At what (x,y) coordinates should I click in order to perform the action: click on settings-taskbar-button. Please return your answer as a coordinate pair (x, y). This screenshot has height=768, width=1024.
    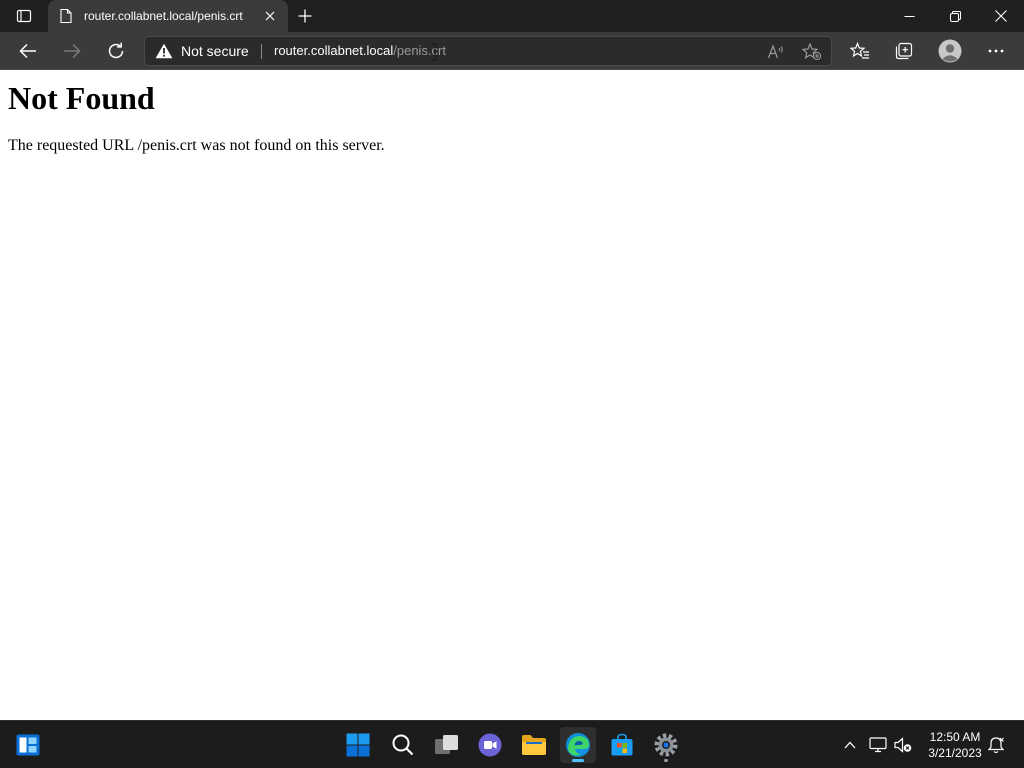
    Looking at the image, I should click on (666, 745).